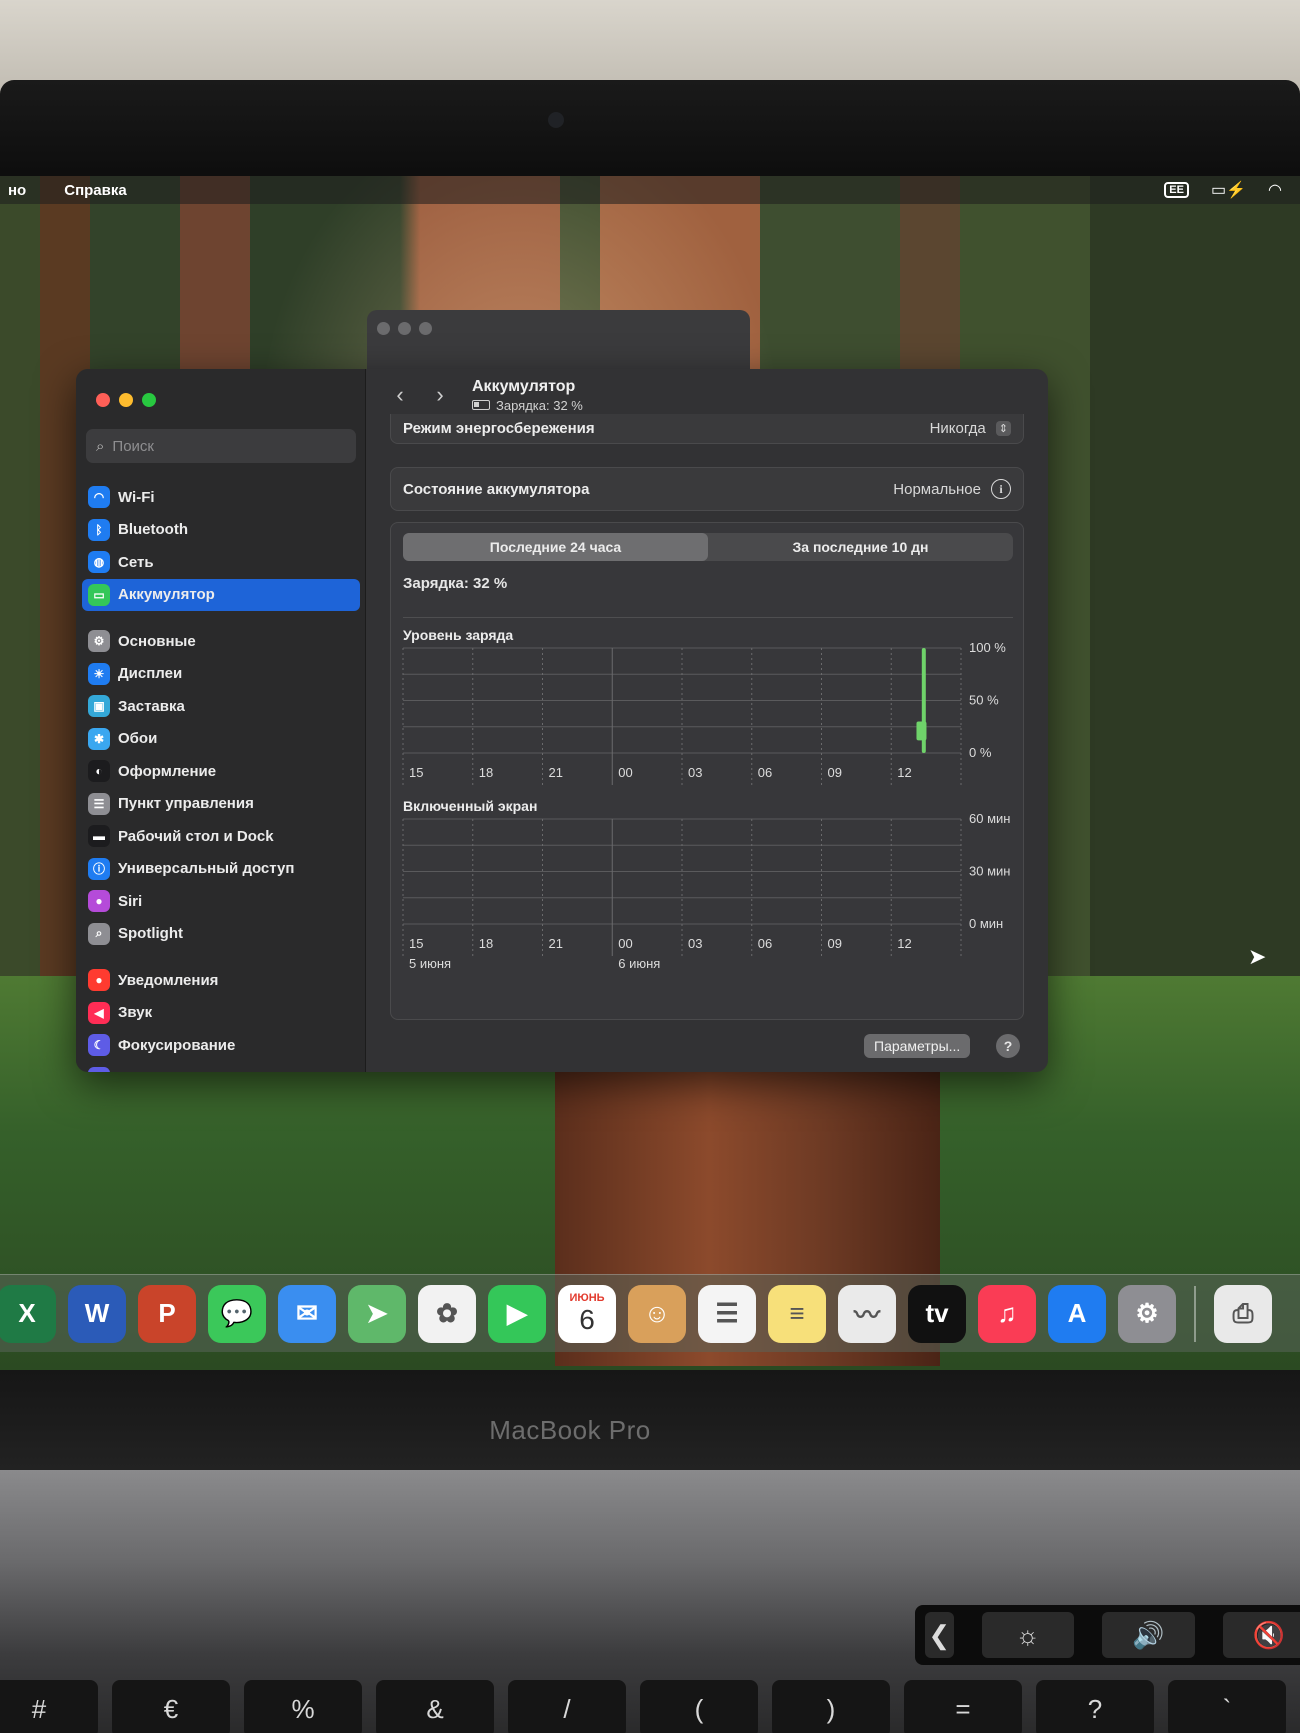 This screenshot has height=1733, width=1300. I want to click on y-tick-label: 0 %, so click(980, 752).